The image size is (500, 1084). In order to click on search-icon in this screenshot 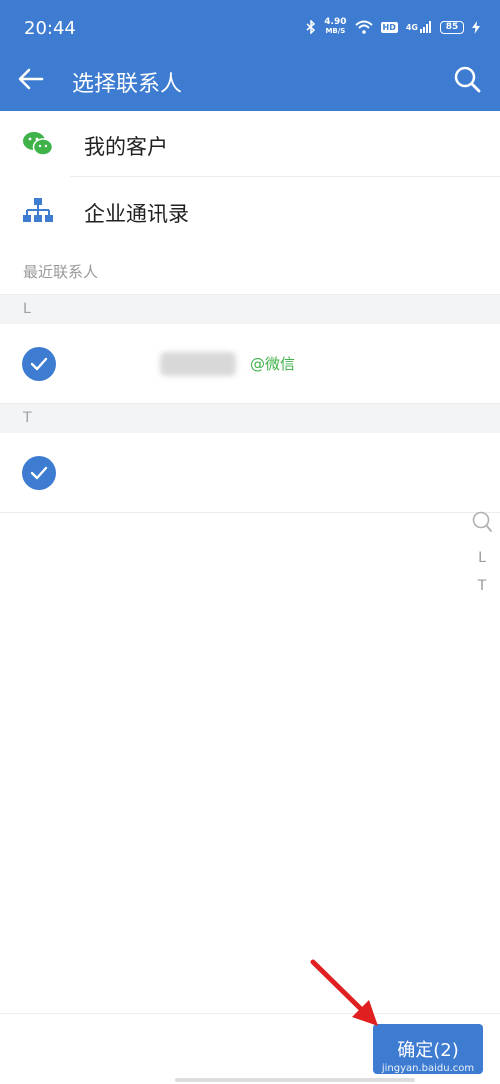, I will do `click(467, 79)`.